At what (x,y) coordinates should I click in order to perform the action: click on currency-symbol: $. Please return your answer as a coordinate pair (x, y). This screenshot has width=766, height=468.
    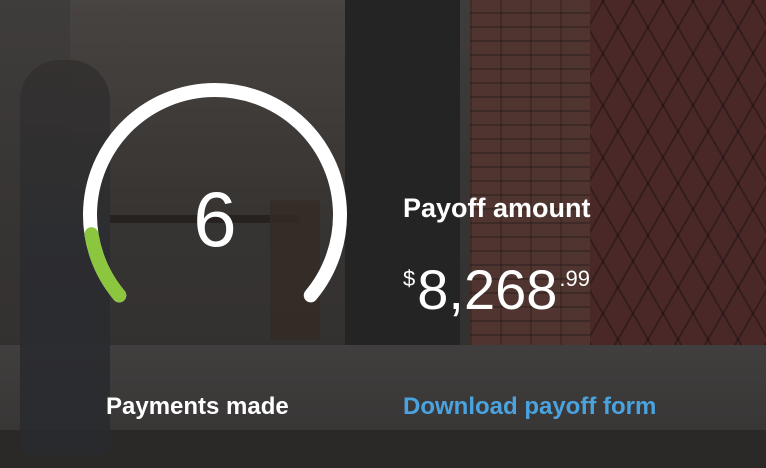
    Looking at the image, I should click on (409, 278).